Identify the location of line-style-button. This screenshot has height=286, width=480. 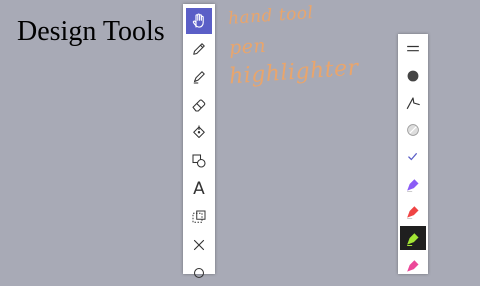
(413, 103).